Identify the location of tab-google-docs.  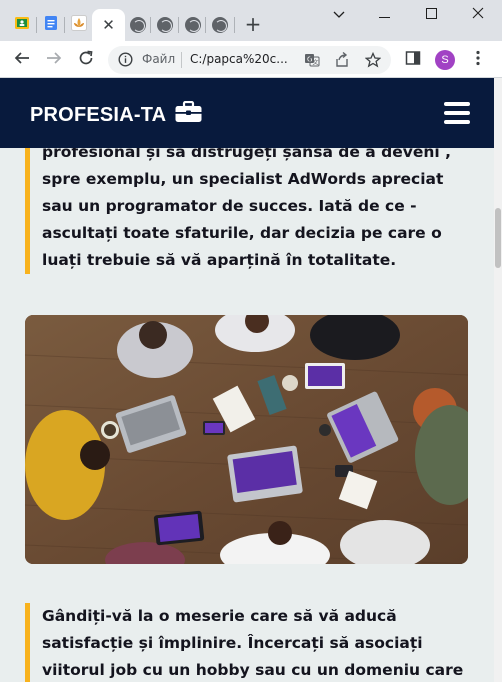
(51, 25).